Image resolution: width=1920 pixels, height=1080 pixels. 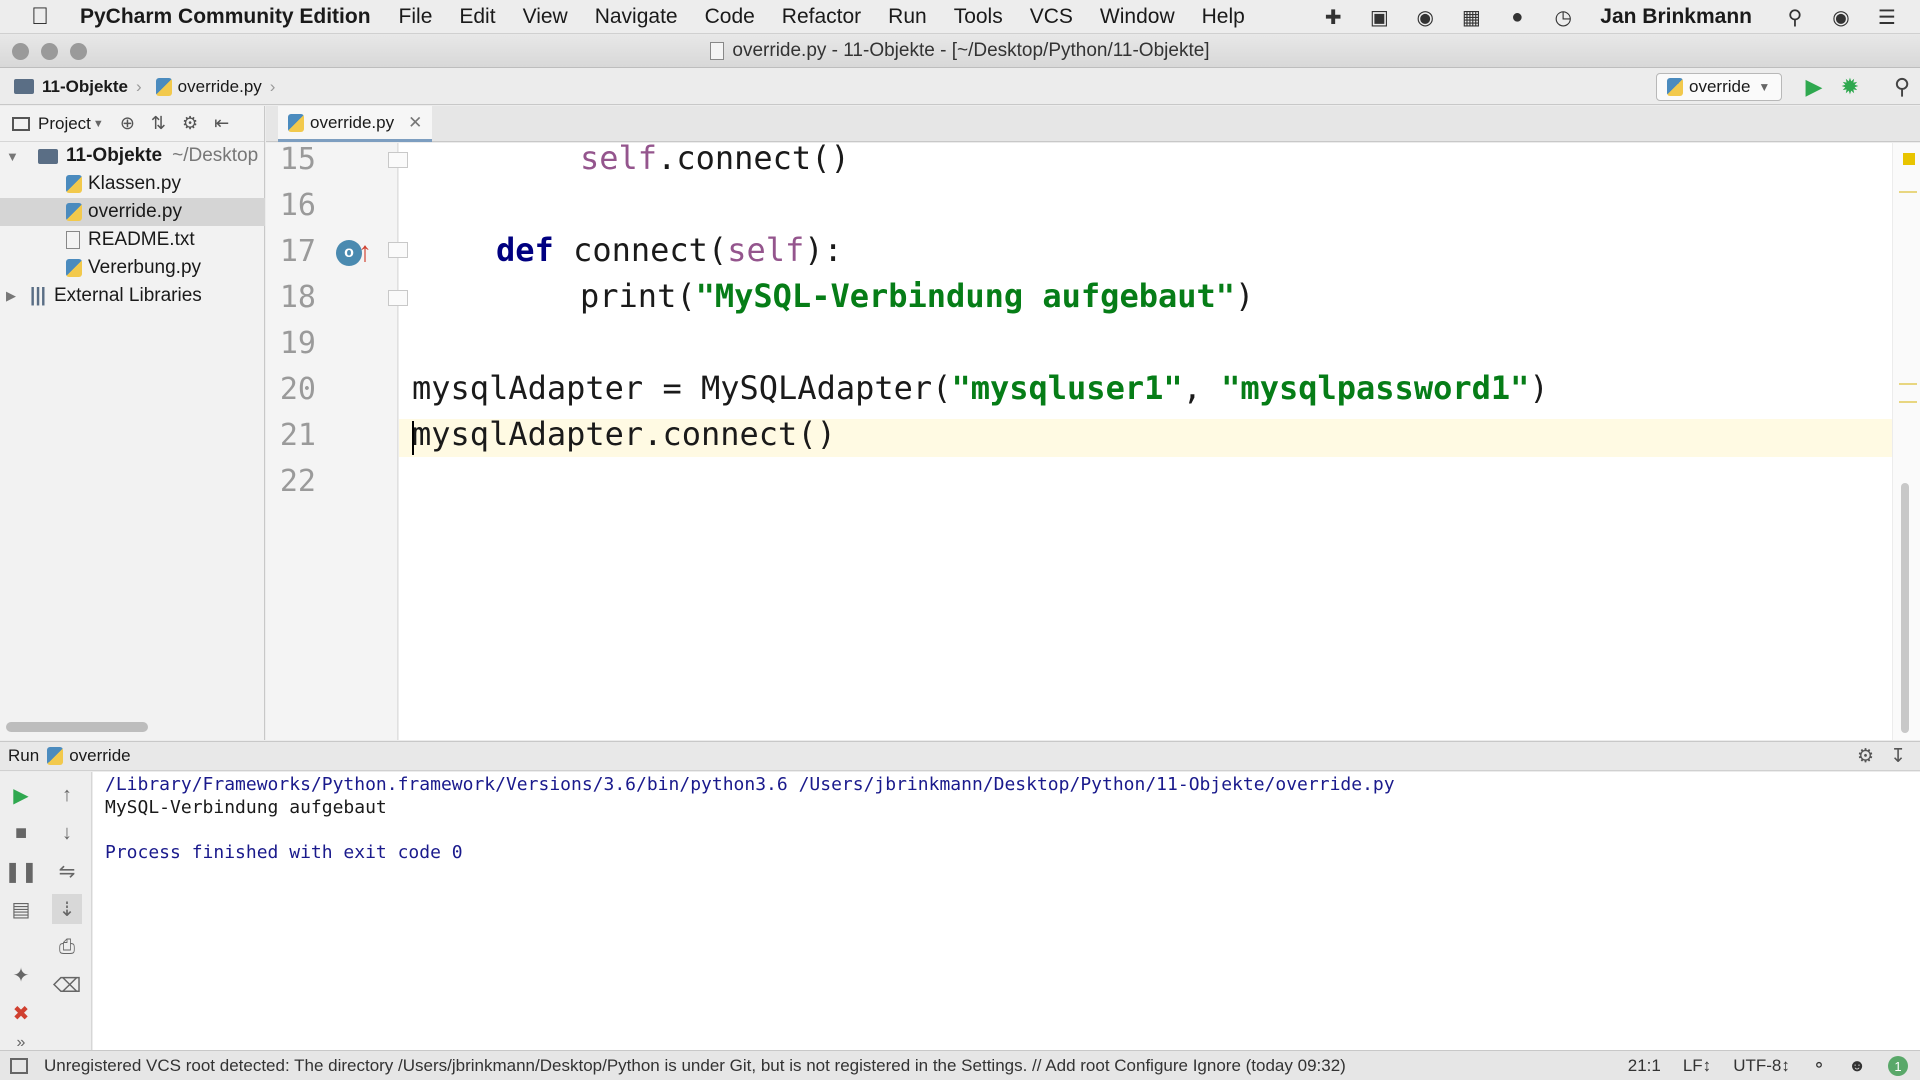 I want to click on camera-tray-icon: ▣, so click(x=1379, y=17).